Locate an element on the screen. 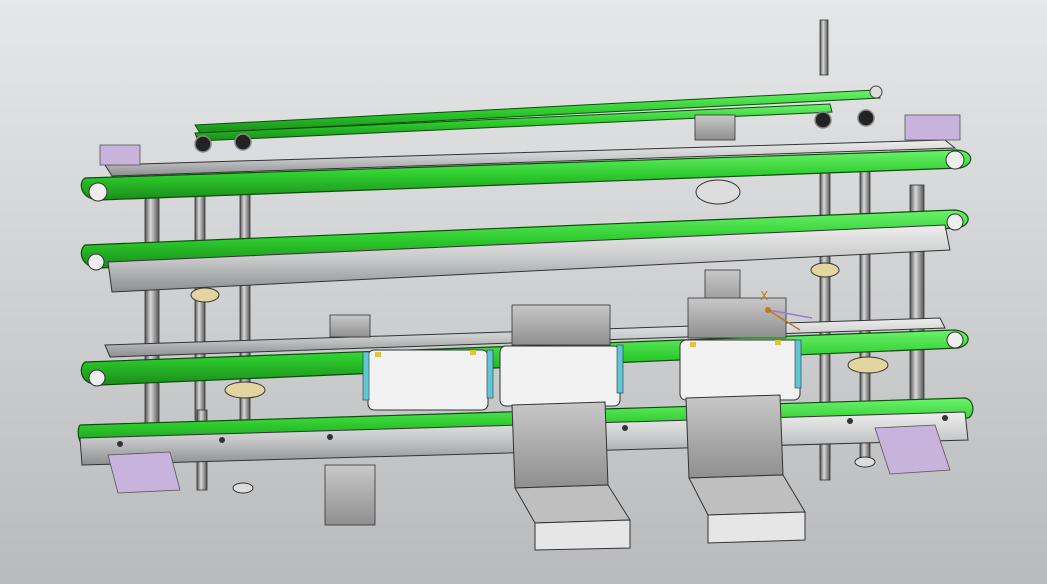 This screenshot has width=1047, height=584. triad-x-label: X is located at coordinates (764, 296).